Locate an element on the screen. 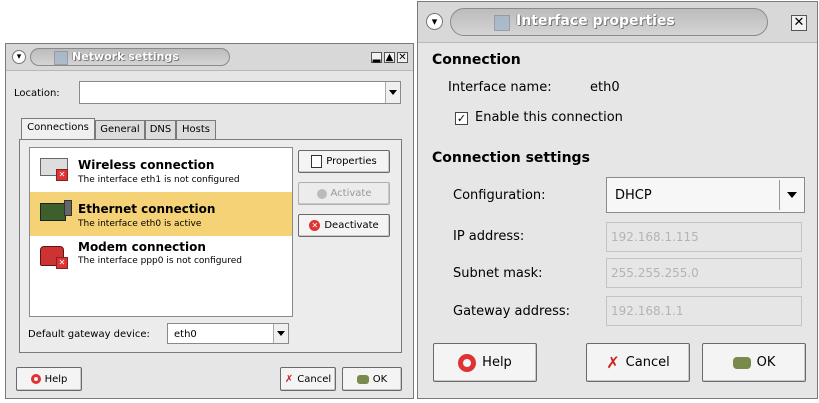  location-select is located at coordinates (240, 92).